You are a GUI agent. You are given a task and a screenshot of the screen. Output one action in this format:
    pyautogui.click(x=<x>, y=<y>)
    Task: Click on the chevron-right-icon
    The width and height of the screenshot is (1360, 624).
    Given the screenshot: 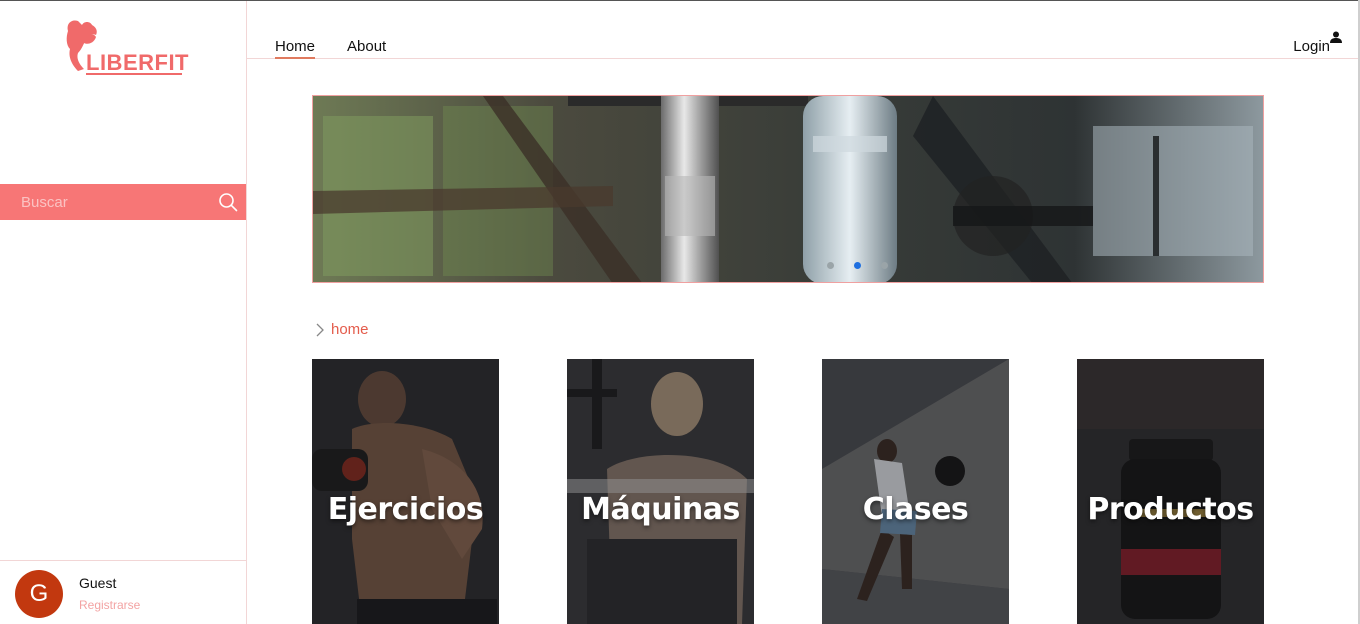 What is the action you would take?
    pyautogui.click(x=320, y=329)
    